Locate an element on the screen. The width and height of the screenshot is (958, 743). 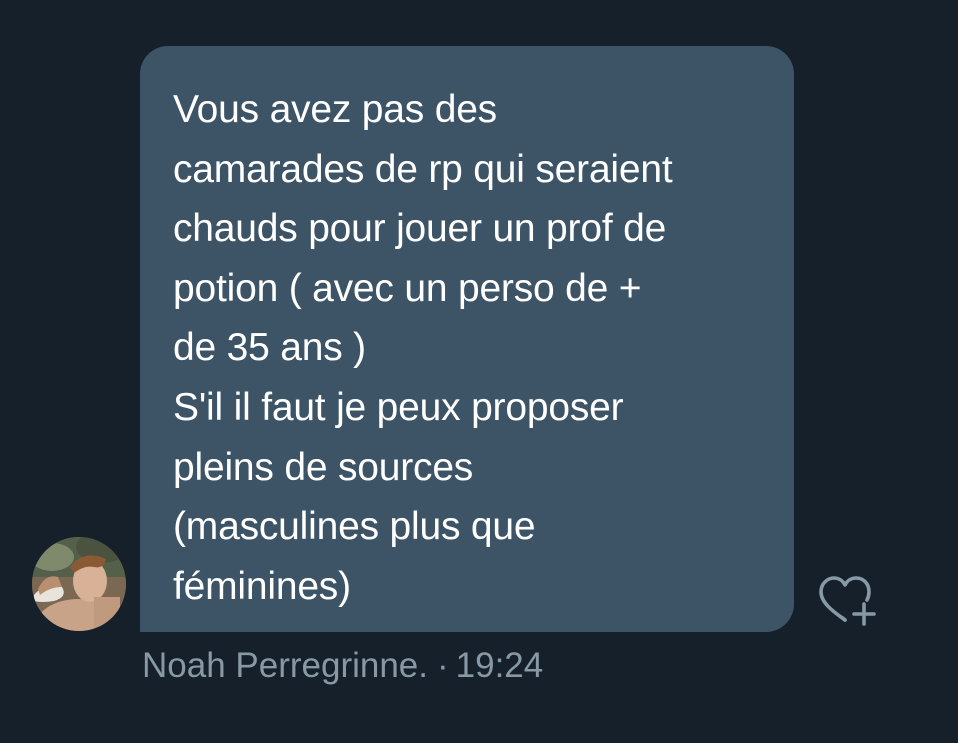
add-reaction-button is located at coordinates (849, 603).